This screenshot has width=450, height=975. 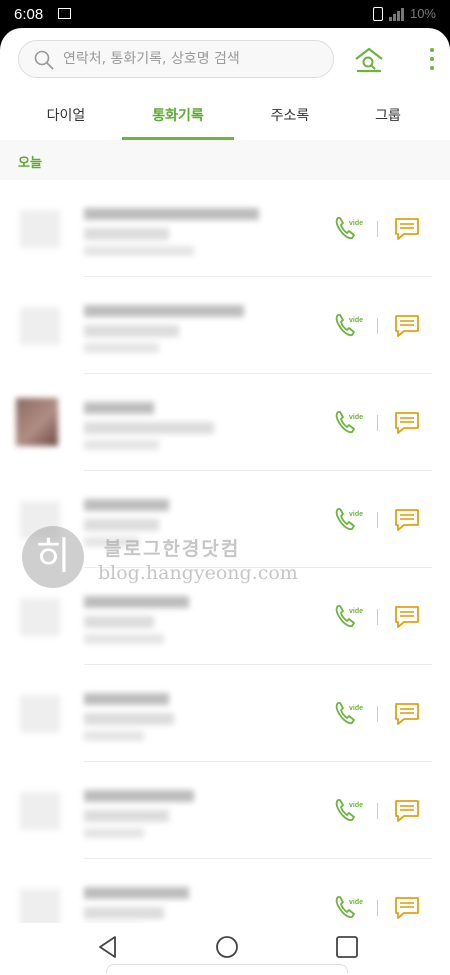 I want to click on watermark-url: blog.hangyeong.com, so click(x=198, y=573).